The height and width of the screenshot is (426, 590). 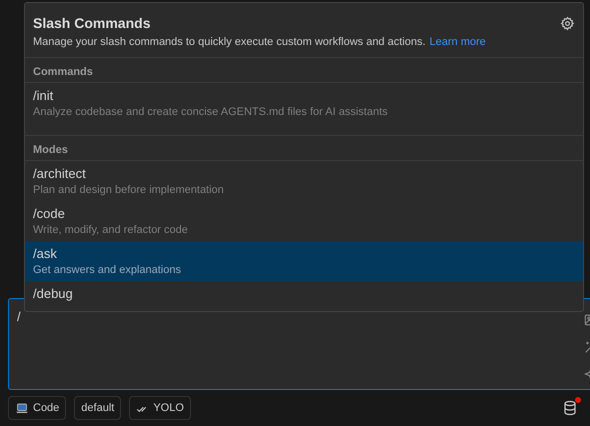 I want to click on laptop-icon, so click(x=22, y=408).